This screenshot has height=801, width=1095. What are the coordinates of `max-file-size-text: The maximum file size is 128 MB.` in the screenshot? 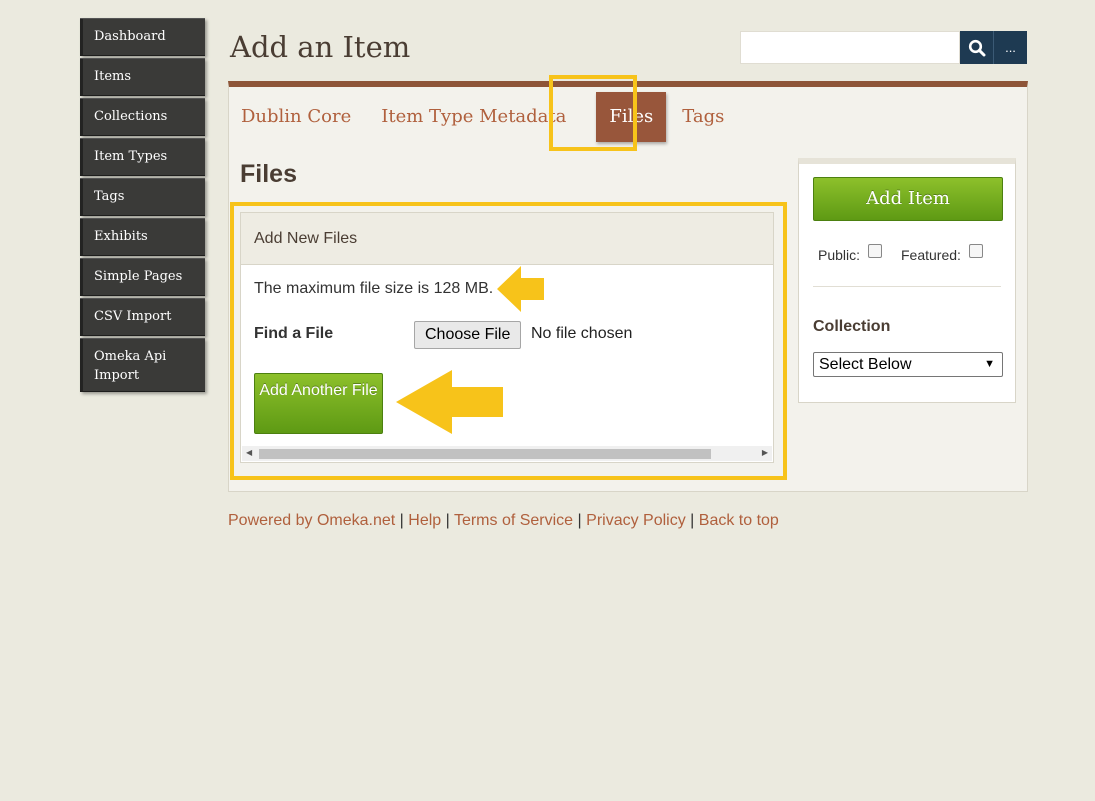 It's located at (374, 288).